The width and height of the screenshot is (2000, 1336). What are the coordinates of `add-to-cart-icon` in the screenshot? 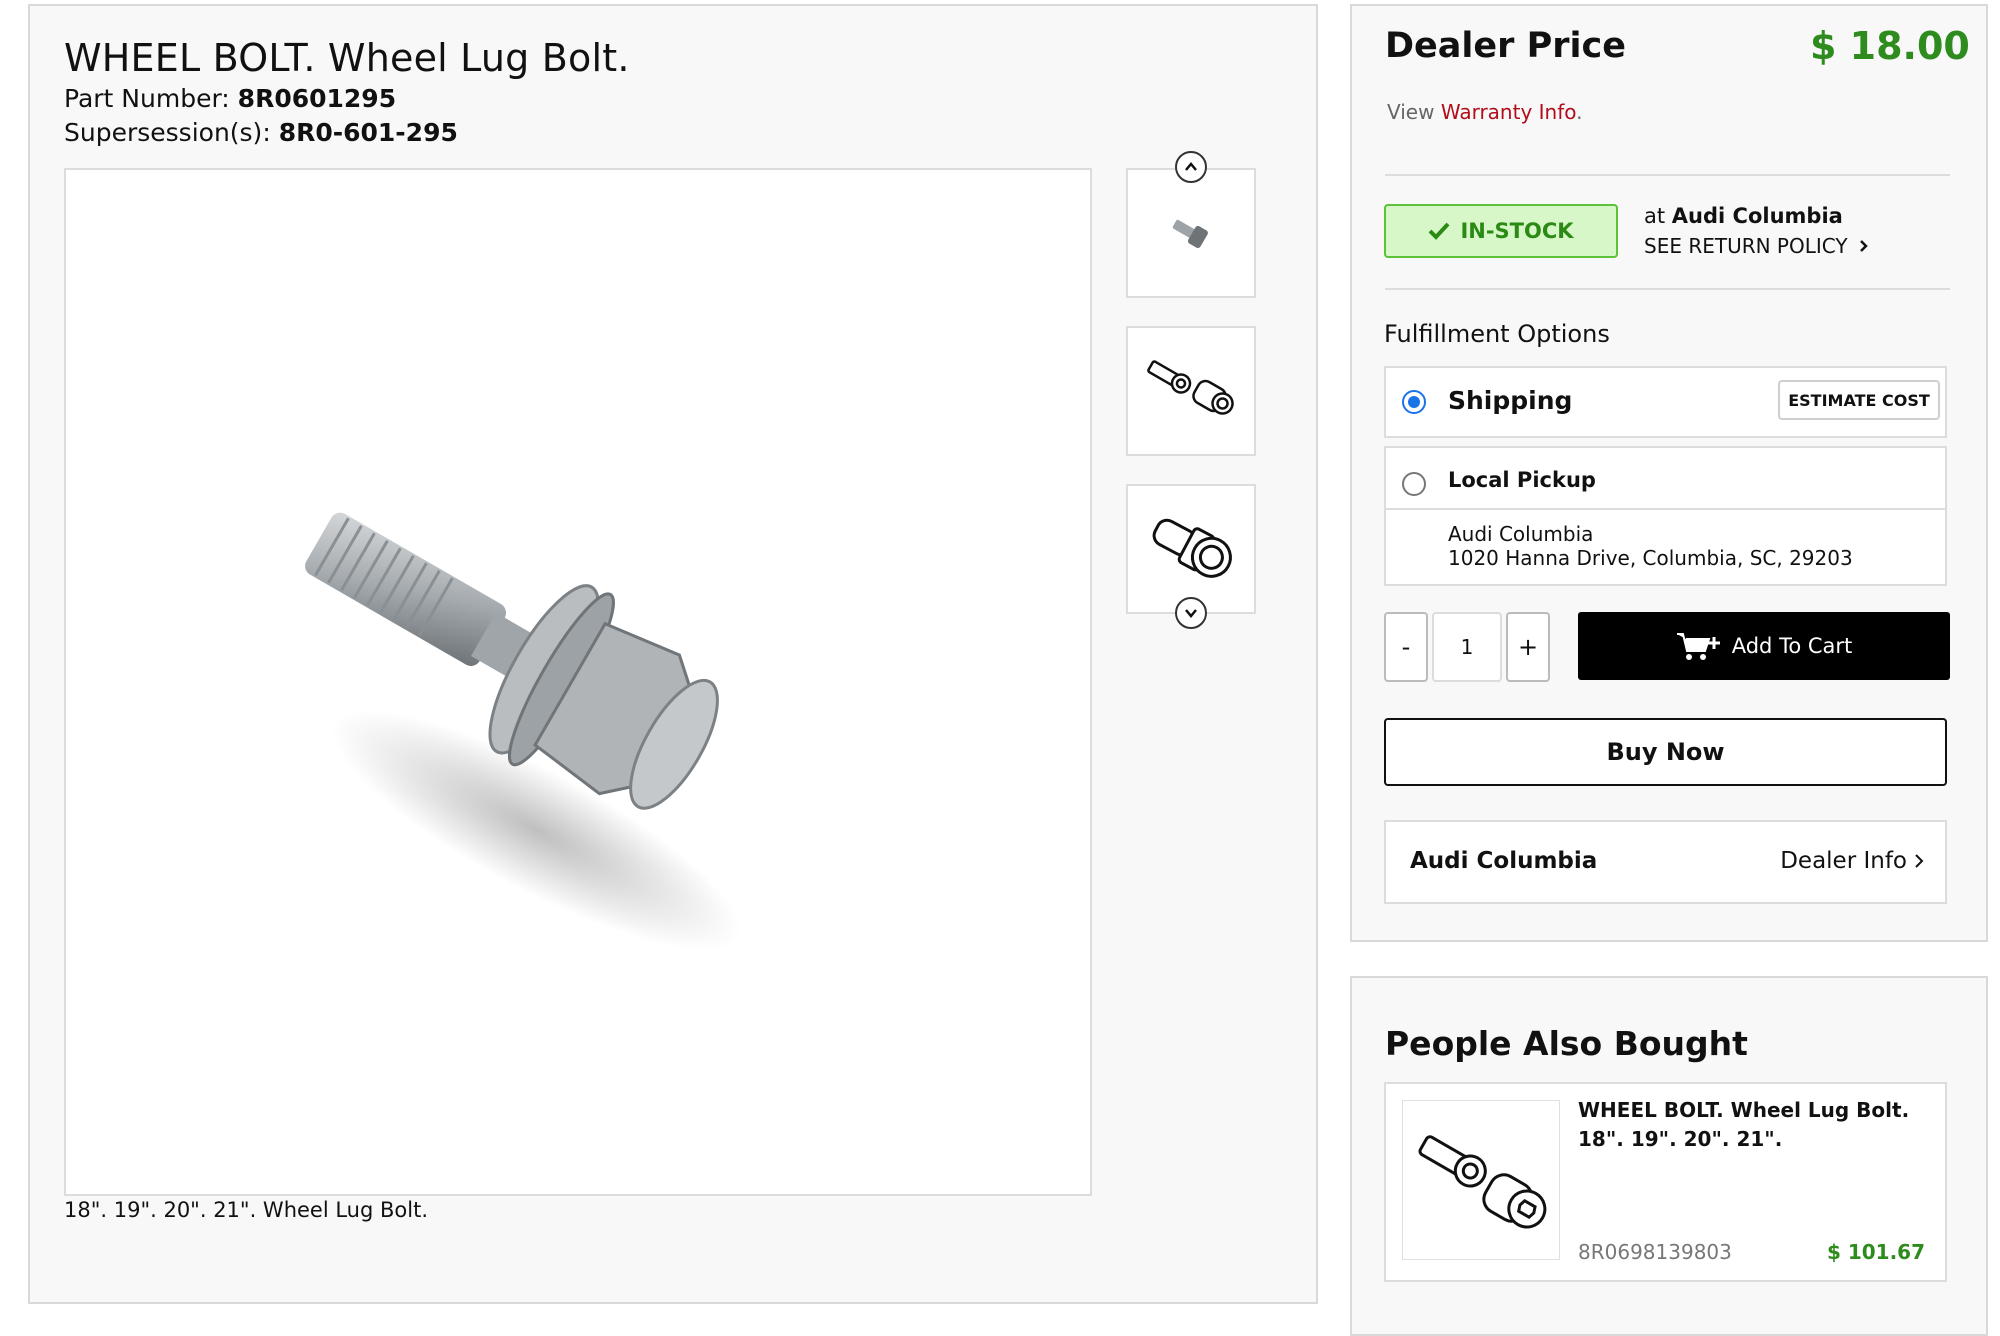 It's located at (1698, 646).